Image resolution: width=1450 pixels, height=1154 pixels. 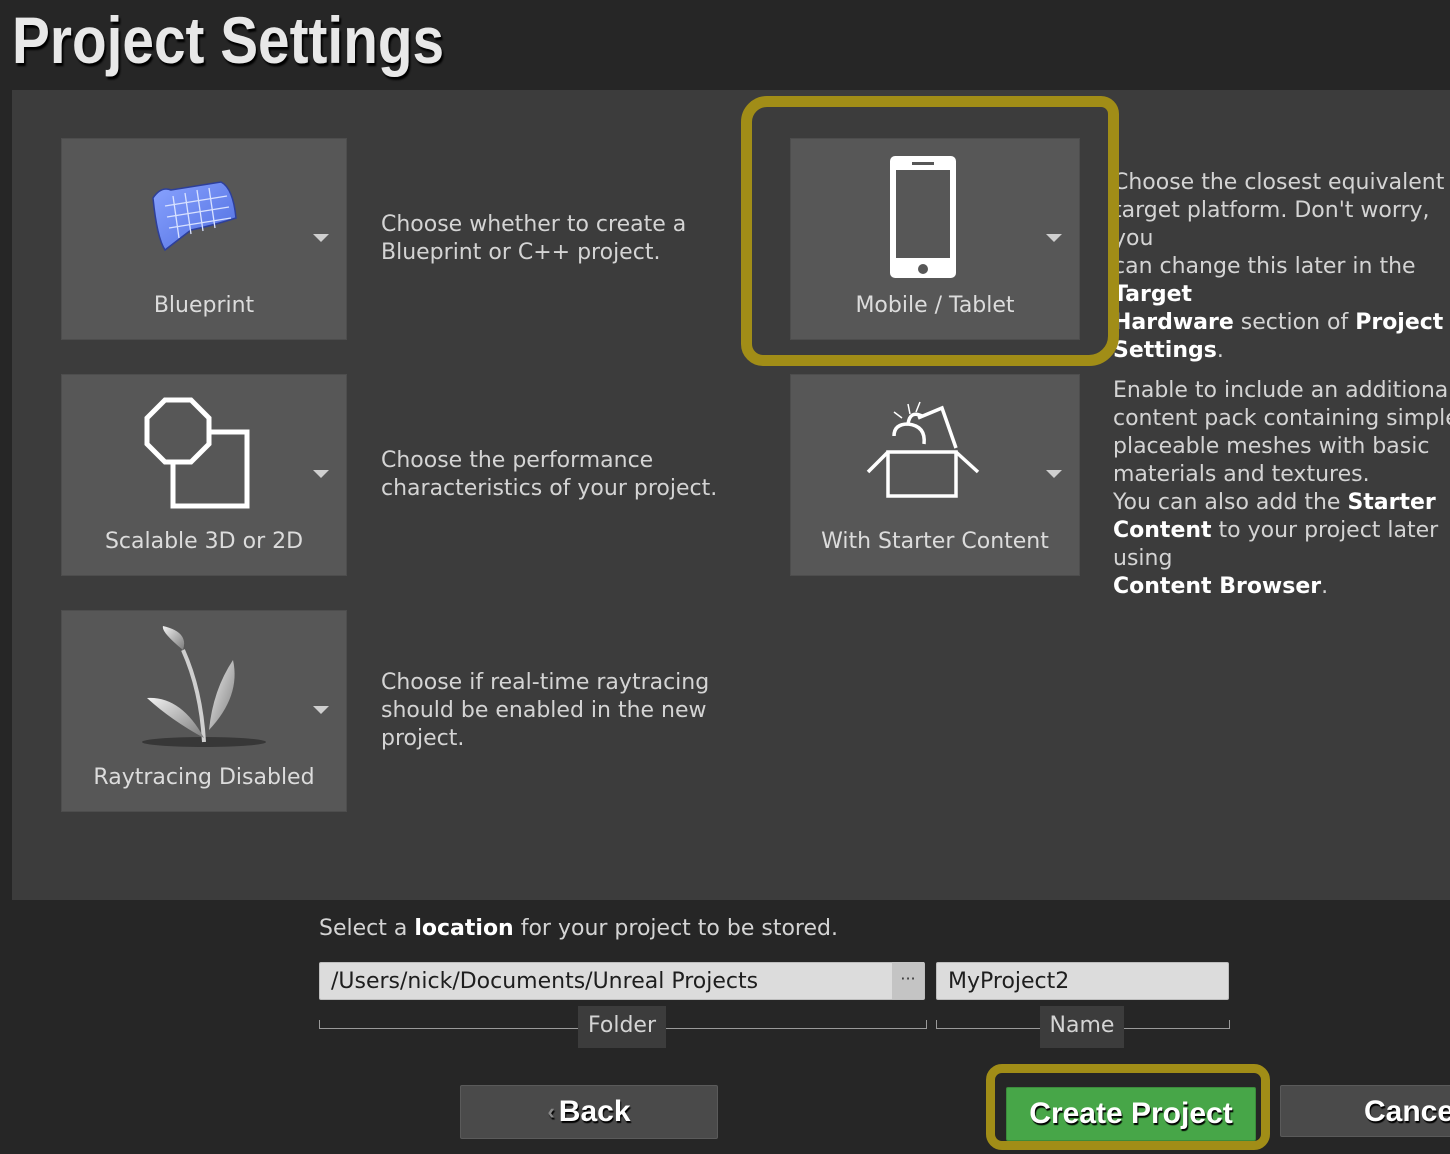 What do you see at coordinates (1082, 1027) in the screenshot?
I see `name-label: Name` at bounding box center [1082, 1027].